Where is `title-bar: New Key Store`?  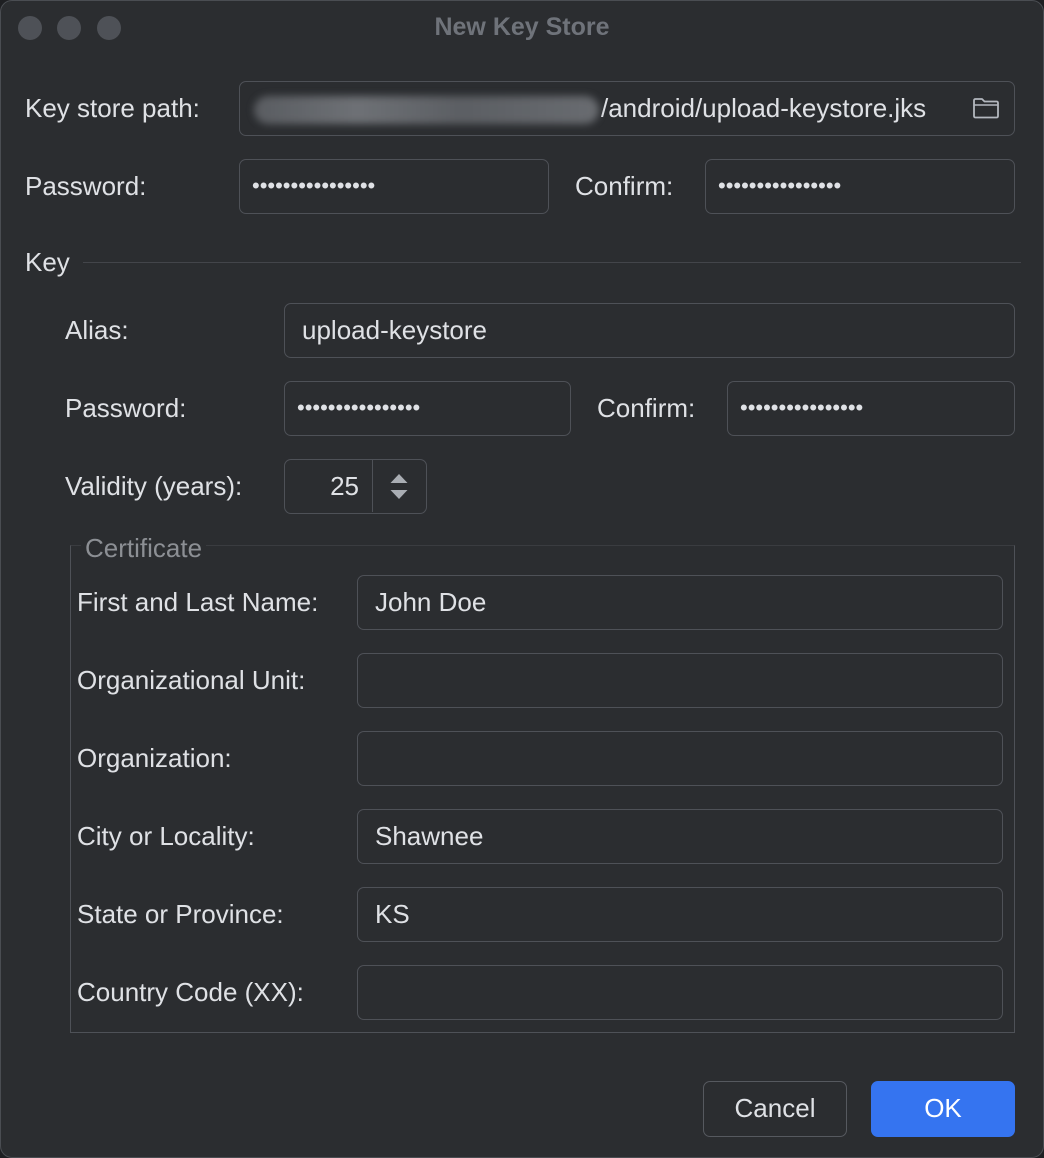
title-bar: New Key Store is located at coordinates (522, 28).